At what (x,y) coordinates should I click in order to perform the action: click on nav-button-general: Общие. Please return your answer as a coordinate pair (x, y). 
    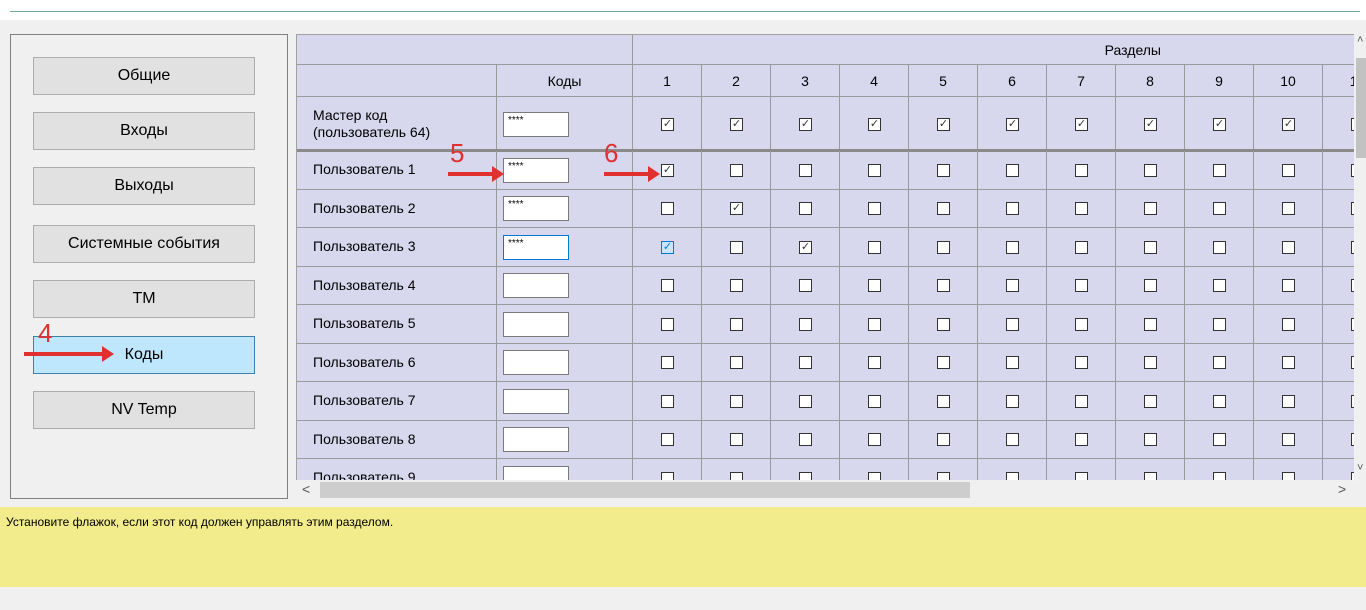
    Looking at the image, I should click on (144, 76).